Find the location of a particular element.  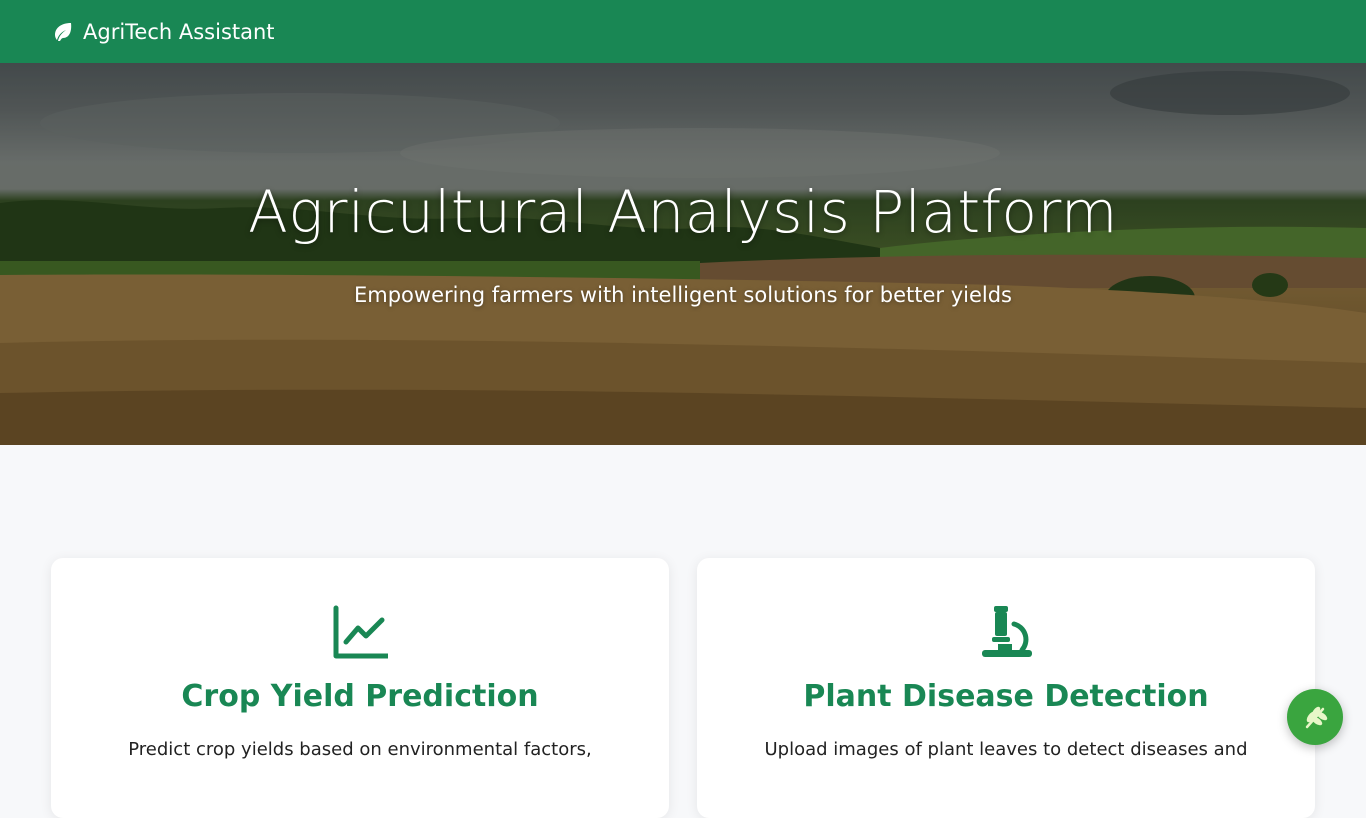

brand-name: AgriTech Assistant is located at coordinates (179, 31).